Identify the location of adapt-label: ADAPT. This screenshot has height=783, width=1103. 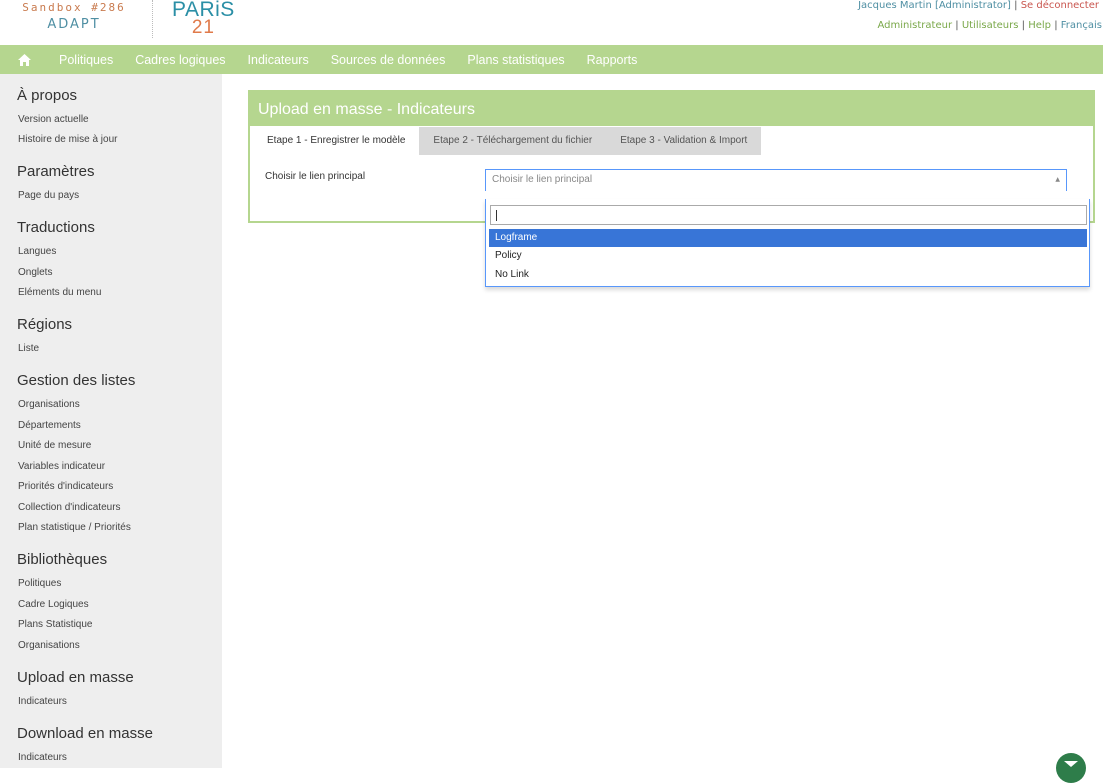
(74, 24).